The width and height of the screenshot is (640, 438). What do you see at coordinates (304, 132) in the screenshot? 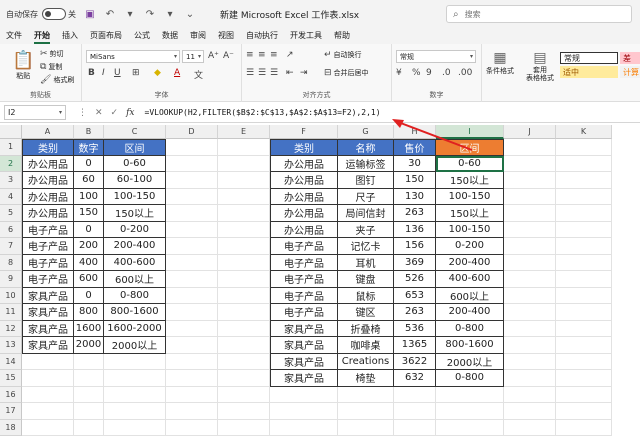
I see `column-header-f: F` at bounding box center [304, 132].